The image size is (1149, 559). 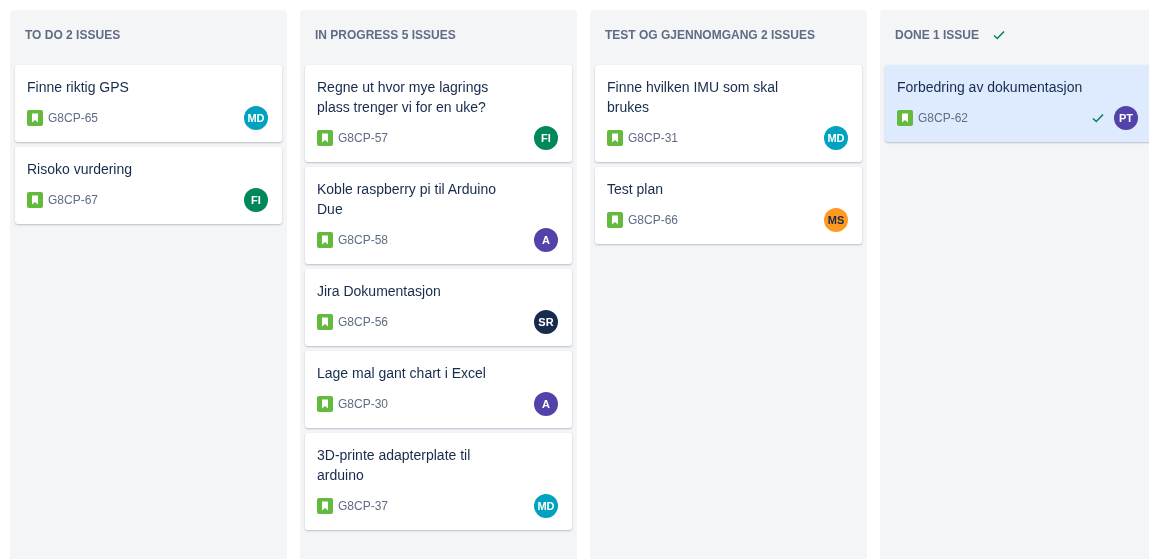 What do you see at coordinates (438, 389) in the screenshot?
I see `issue-card: Lage mal gant chart i Excel G8CP-30 A` at bounding box center [438, 389].